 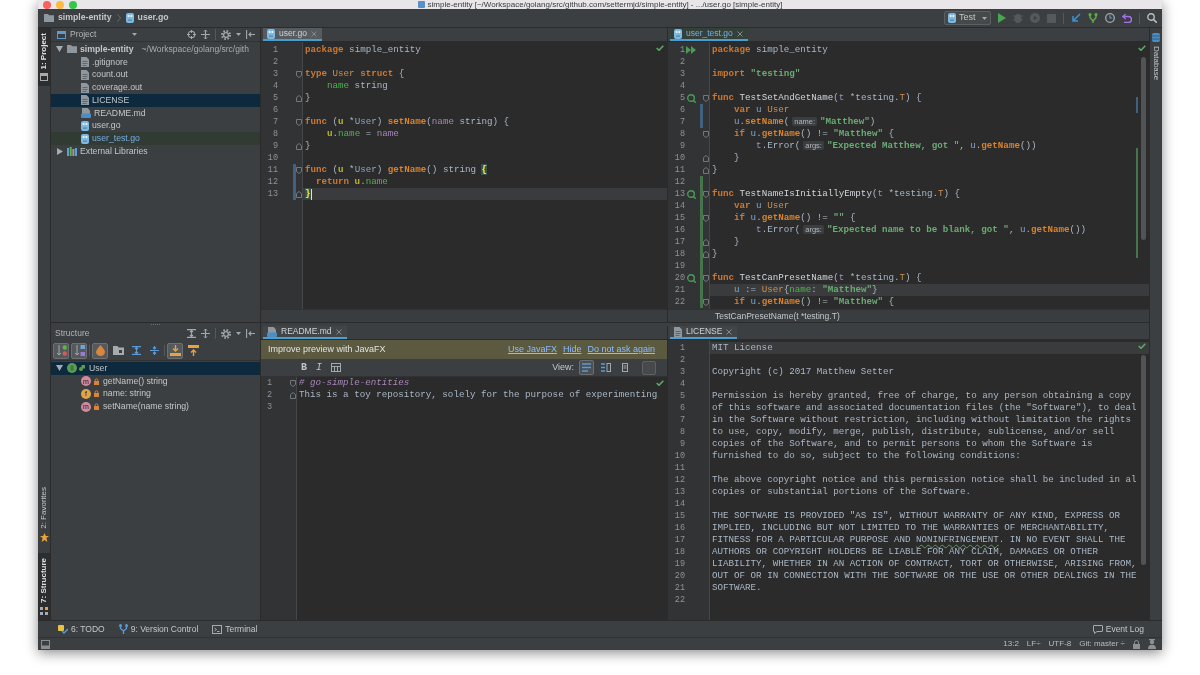 What do you see at coordinates (155, 368) in the screenshot?
I see `tree-item: User` at bounding box center [155, 368].